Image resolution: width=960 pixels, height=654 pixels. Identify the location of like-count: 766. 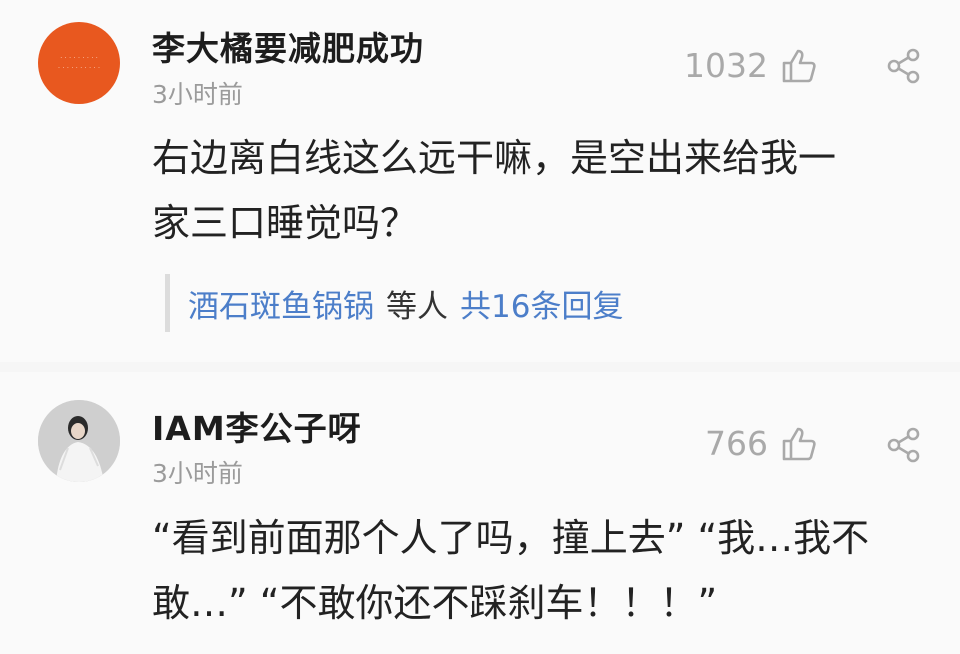
(736, 443).